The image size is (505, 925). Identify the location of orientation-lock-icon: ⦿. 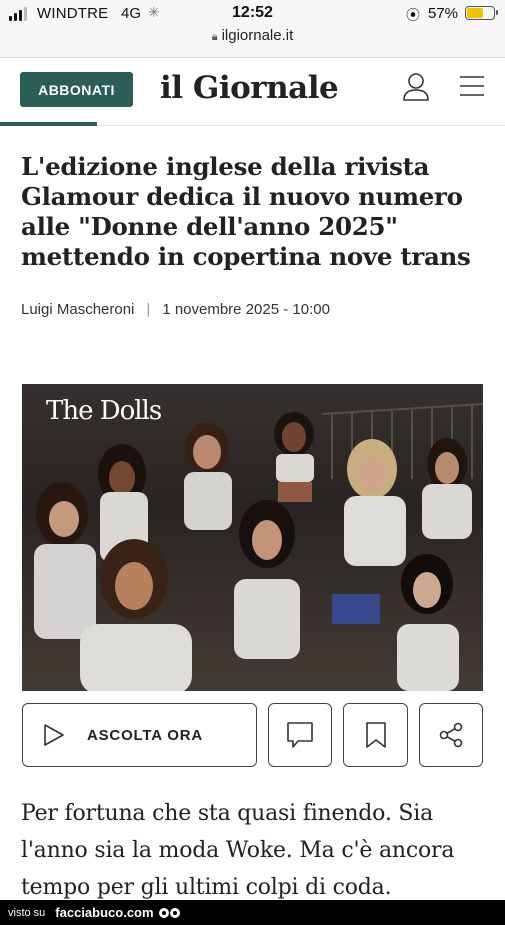
(413, 15).